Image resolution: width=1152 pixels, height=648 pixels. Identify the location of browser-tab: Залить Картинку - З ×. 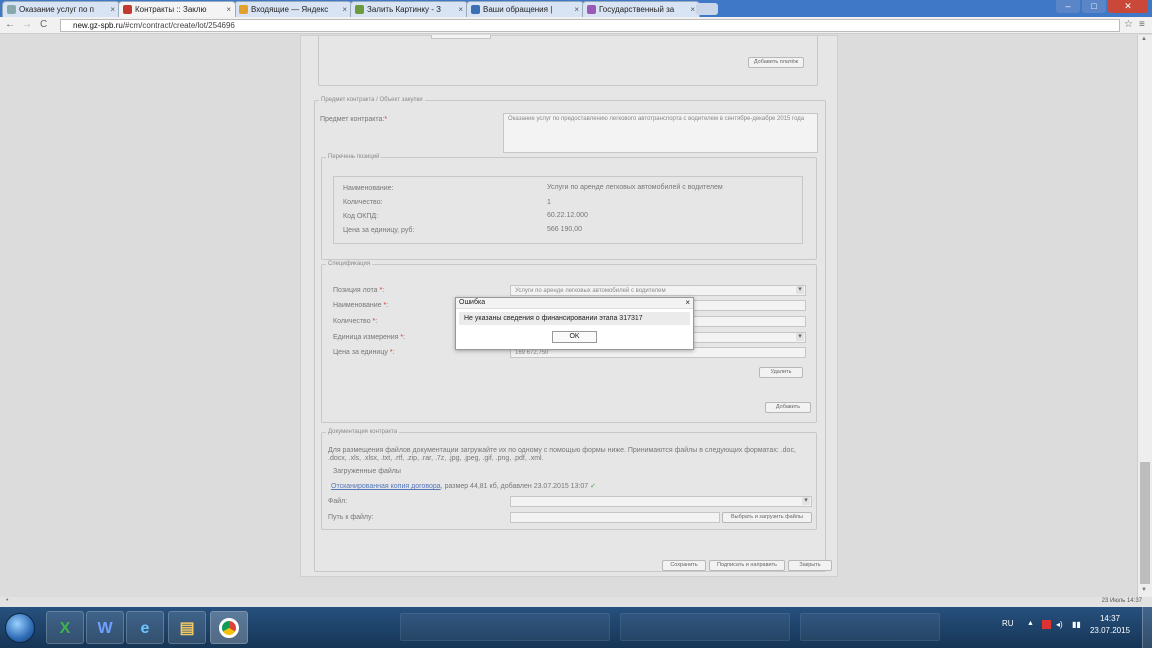
(409, 9).